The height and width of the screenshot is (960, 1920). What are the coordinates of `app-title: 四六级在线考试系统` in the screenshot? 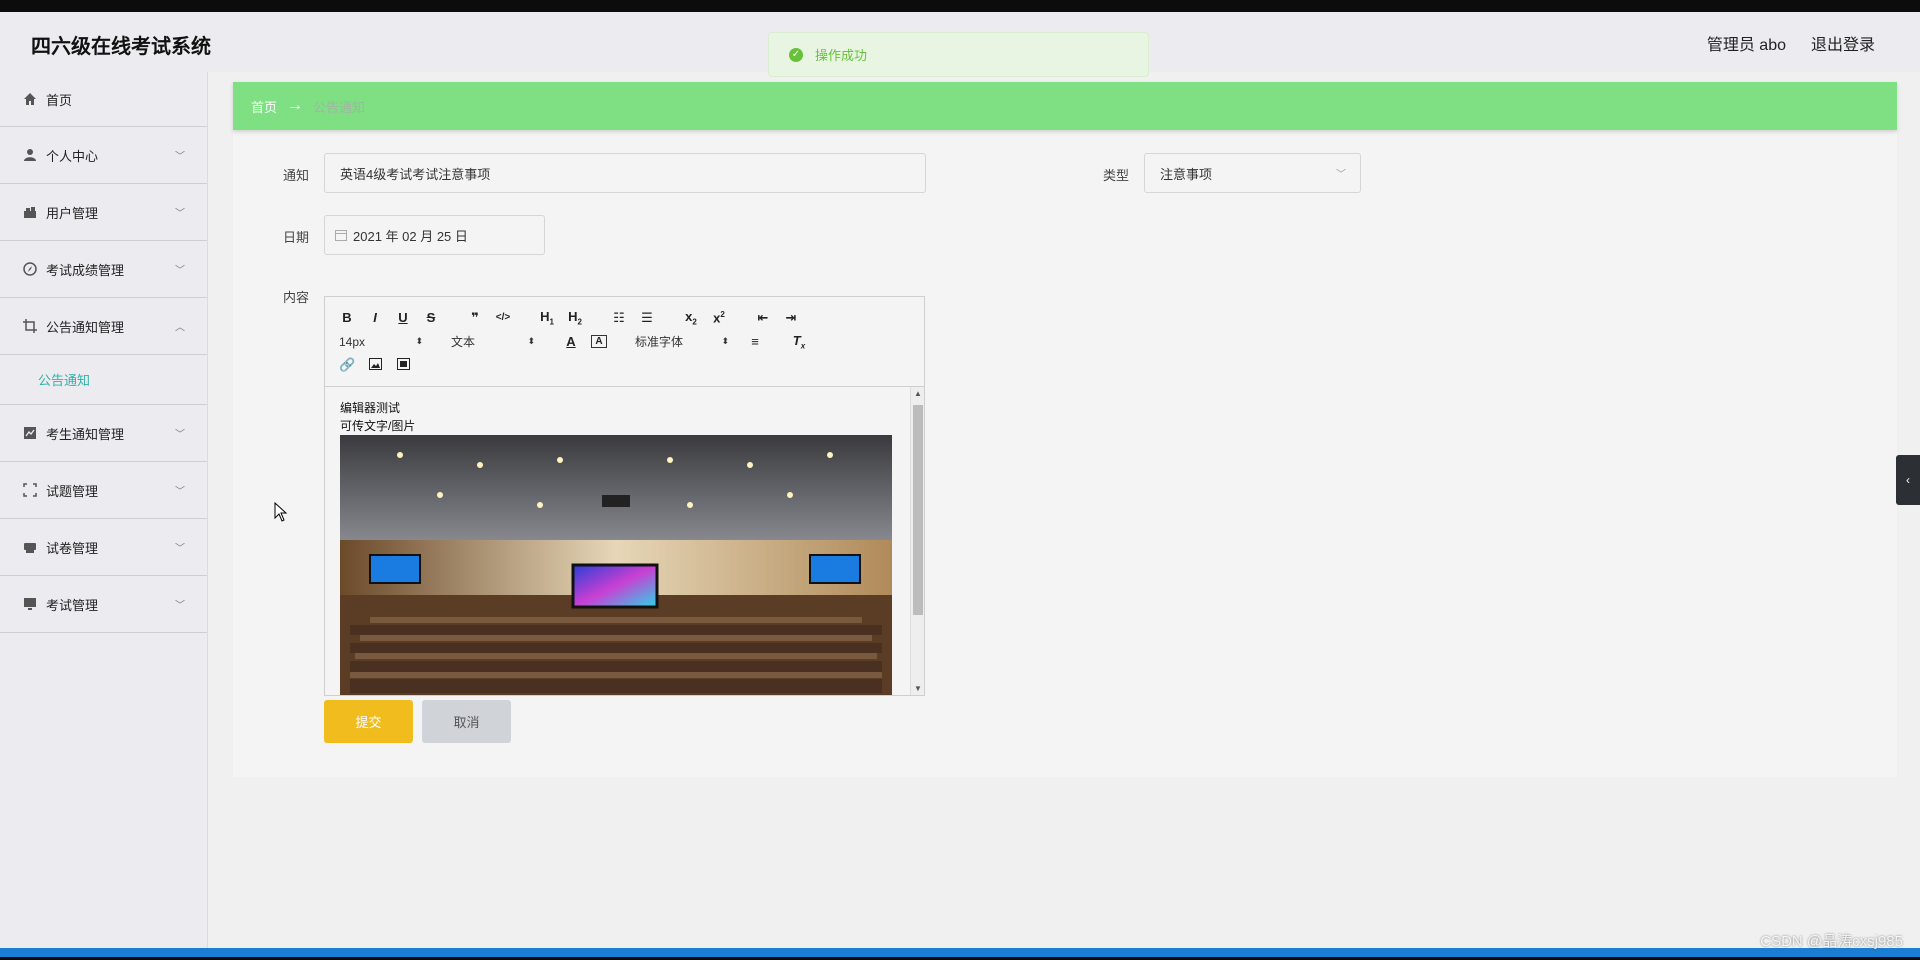 It's located at (121, 47).